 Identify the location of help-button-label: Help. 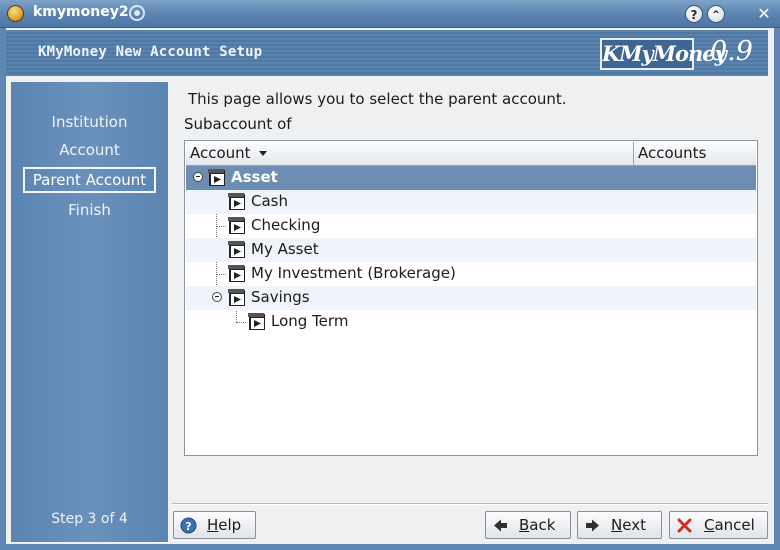
(224, 525).